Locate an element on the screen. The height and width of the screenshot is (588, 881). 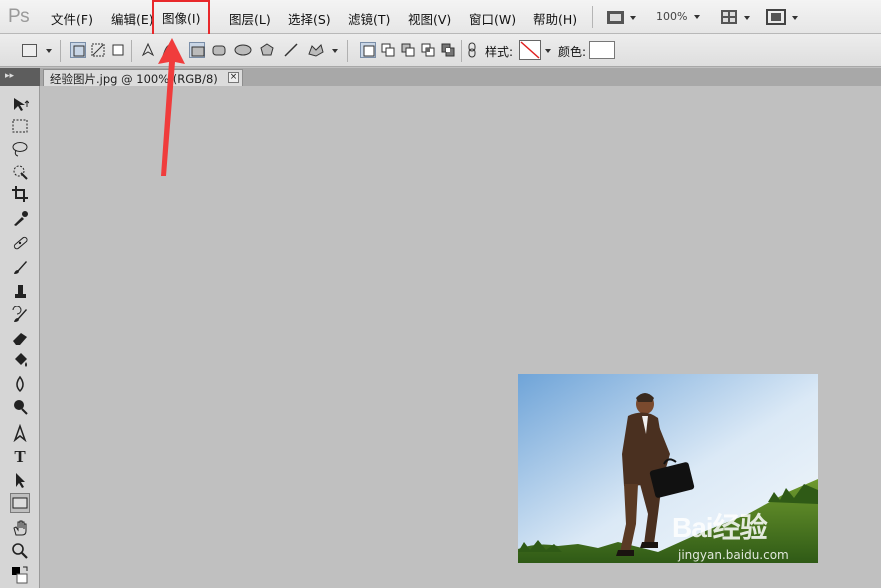
tool-healing-brush is located at coordinates (20, 243).